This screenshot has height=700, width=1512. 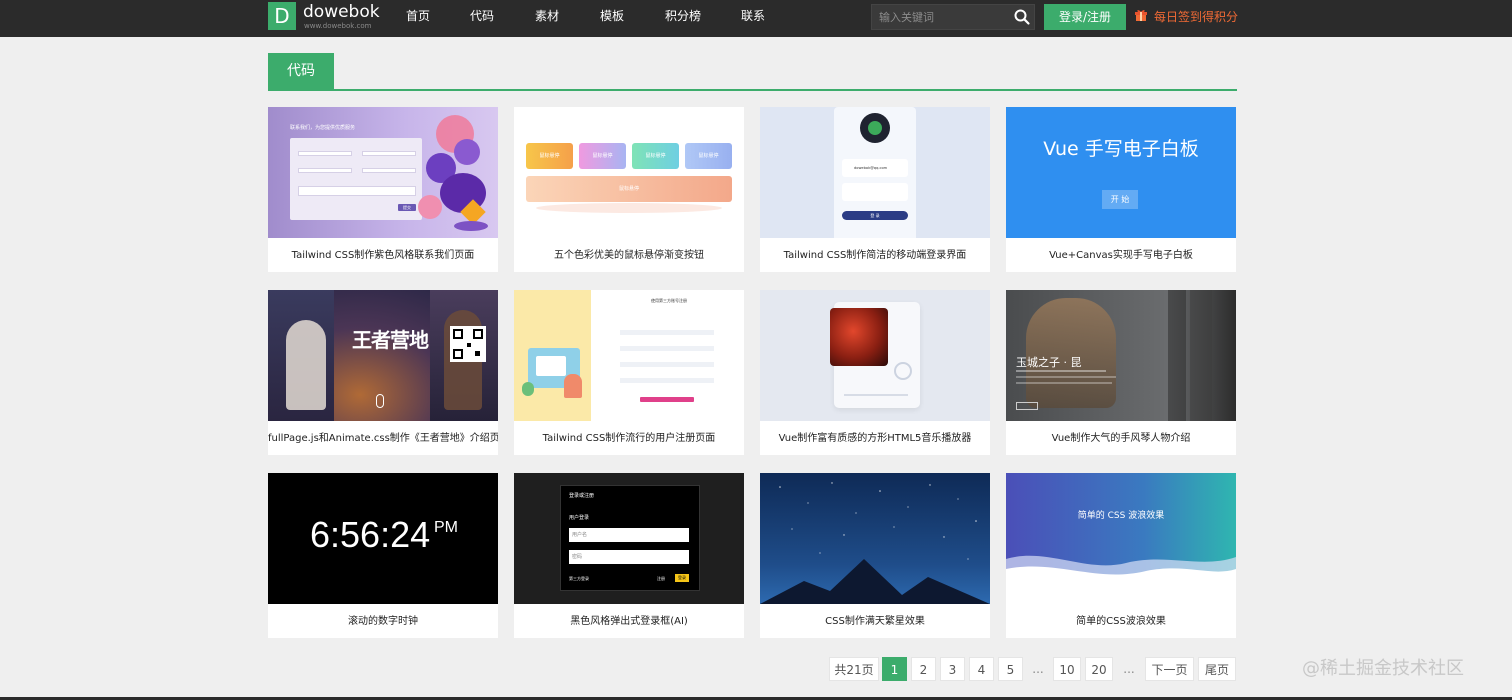 I want to click on signin-label: 每日签到得积分, so click(x=1196, y=17).